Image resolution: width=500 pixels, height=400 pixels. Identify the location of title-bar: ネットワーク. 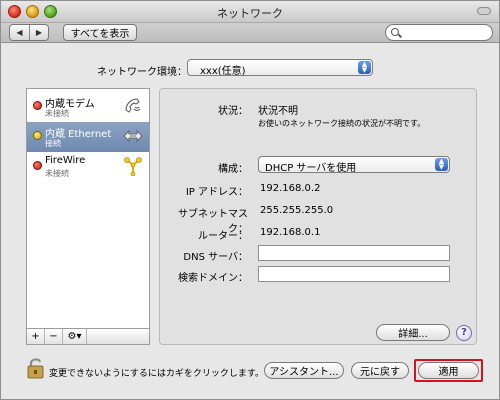
(250, 12).